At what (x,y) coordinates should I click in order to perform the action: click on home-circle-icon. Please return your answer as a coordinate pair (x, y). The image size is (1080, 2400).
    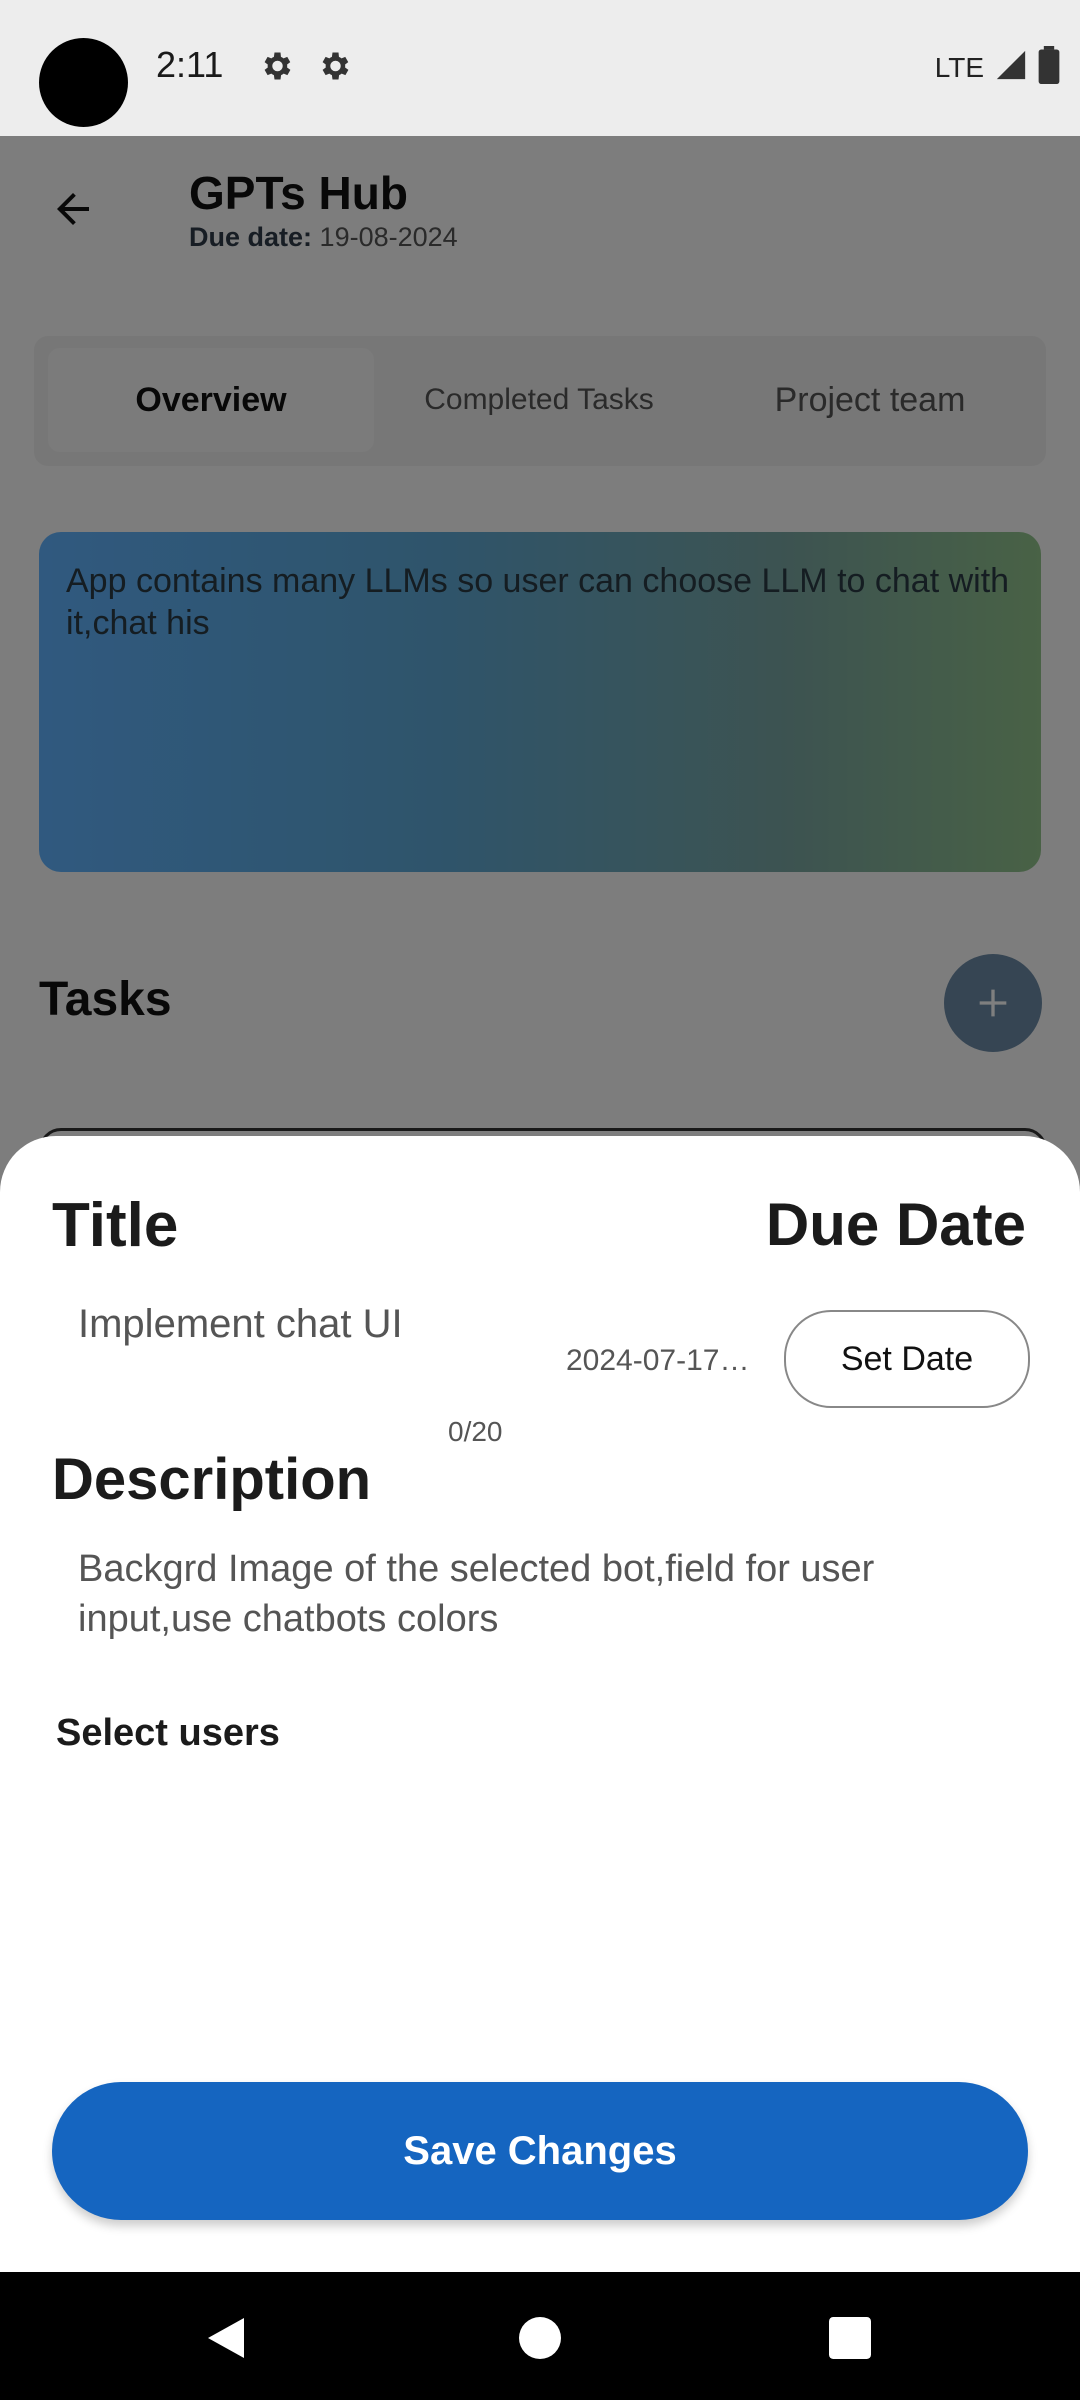
    Looking at the image, I should click on (540, 2338).